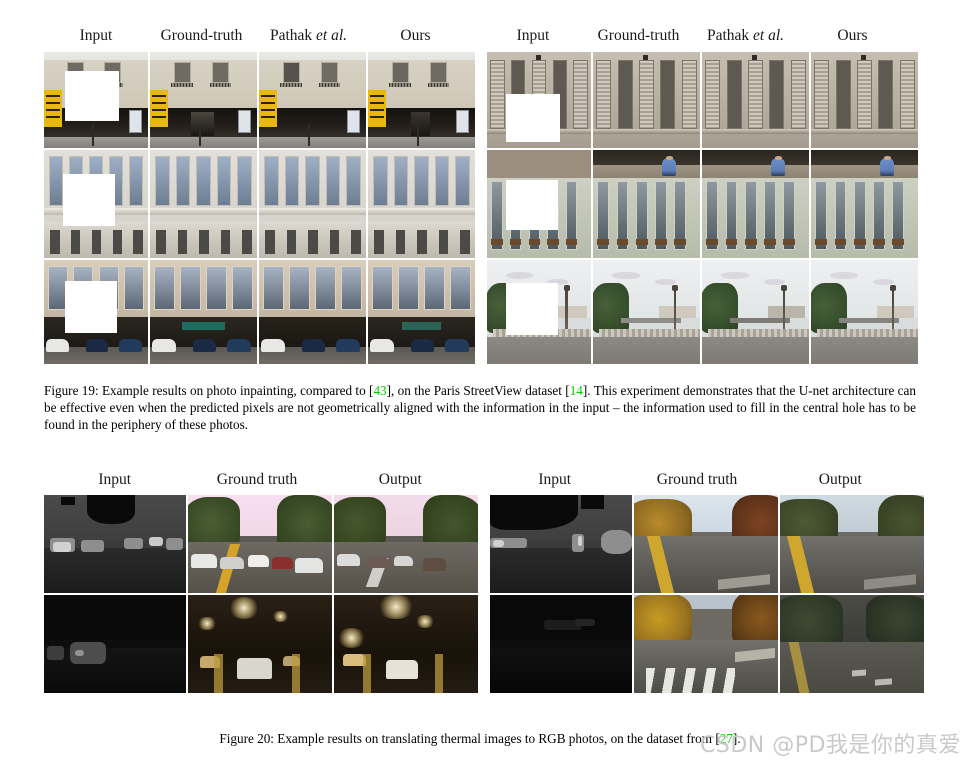 The height and width of the screenshot is (762, 961). What do you see at coordinates (561, 644) in the screenshot?
I see `figure-20-cell-r2c4-input` at bounding box center [561, 644].